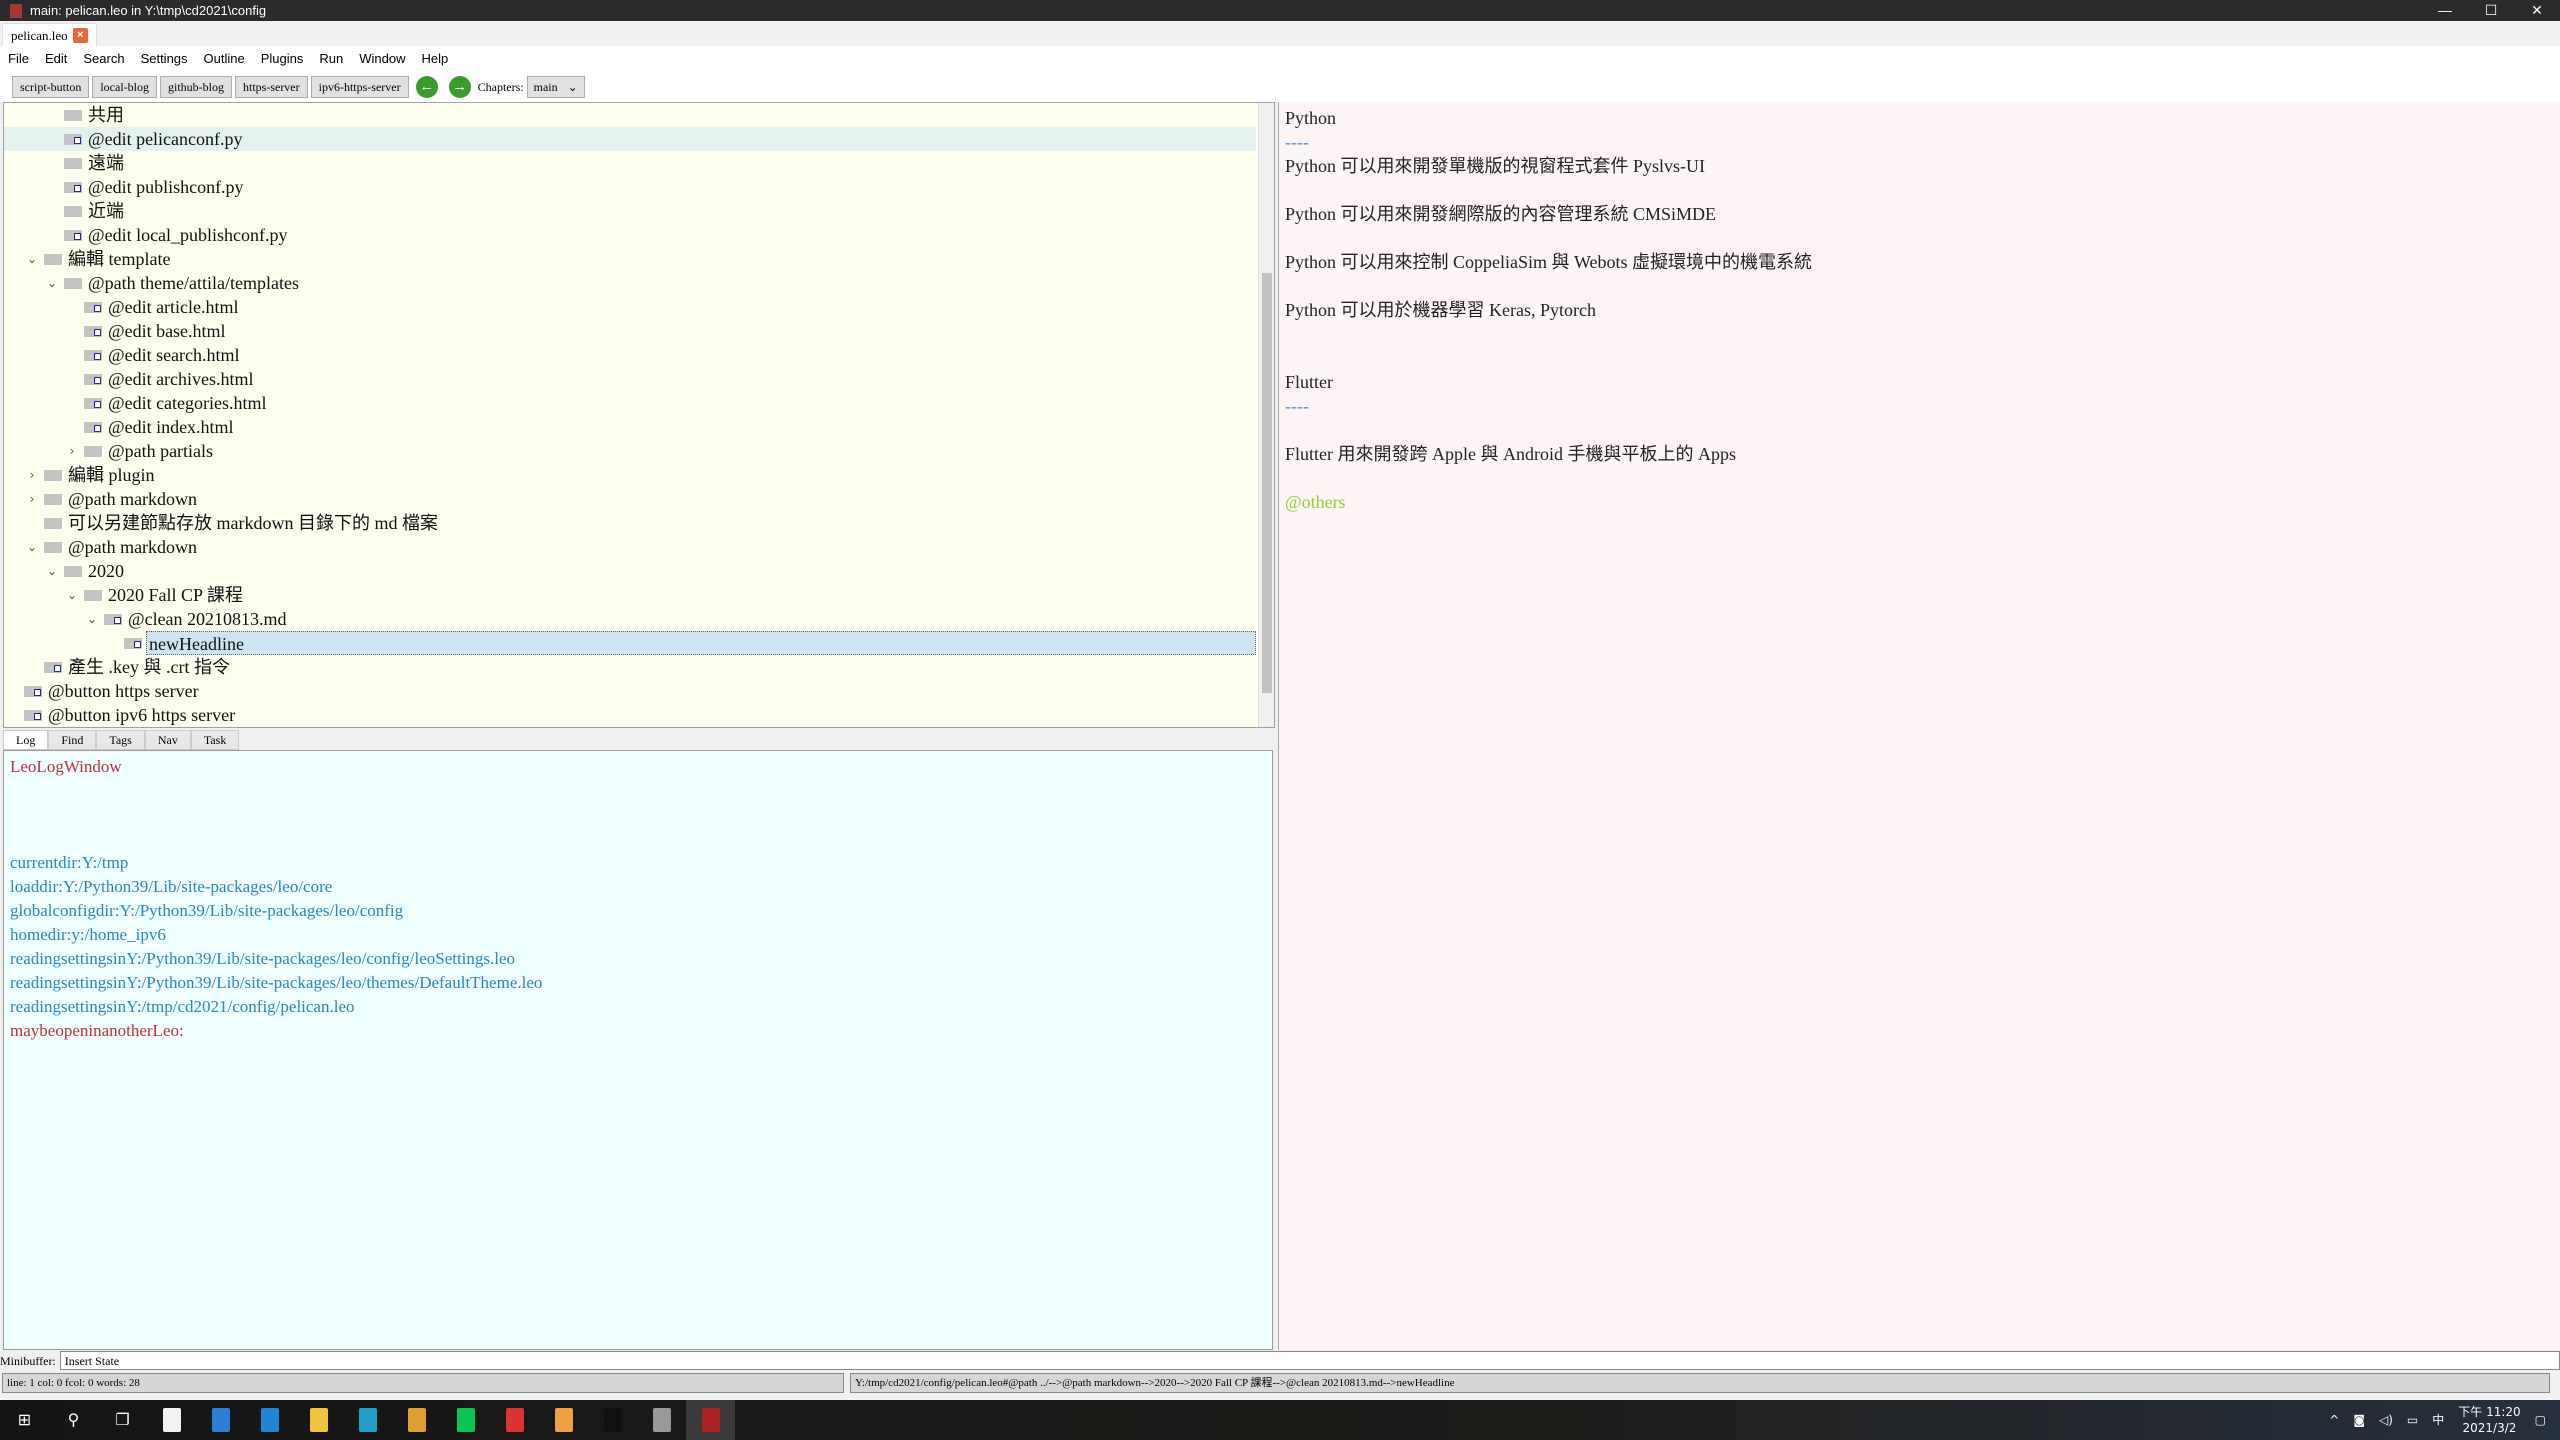 This screenshot has width=2560, height=1440. I want to click on outline-scrollbar, so click(1266, 415).